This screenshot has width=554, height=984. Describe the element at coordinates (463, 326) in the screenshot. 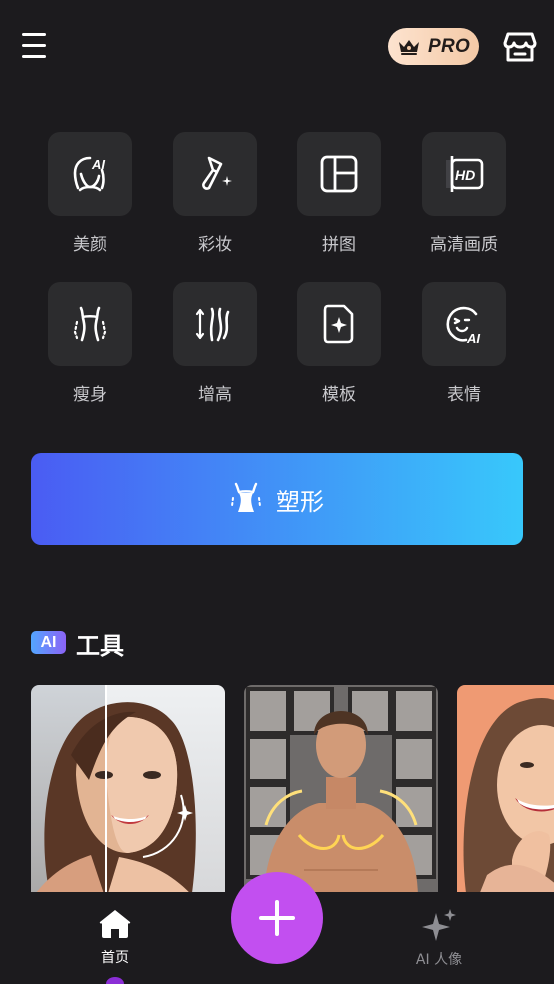

I see `ai-expression-icon: AI` at that location.